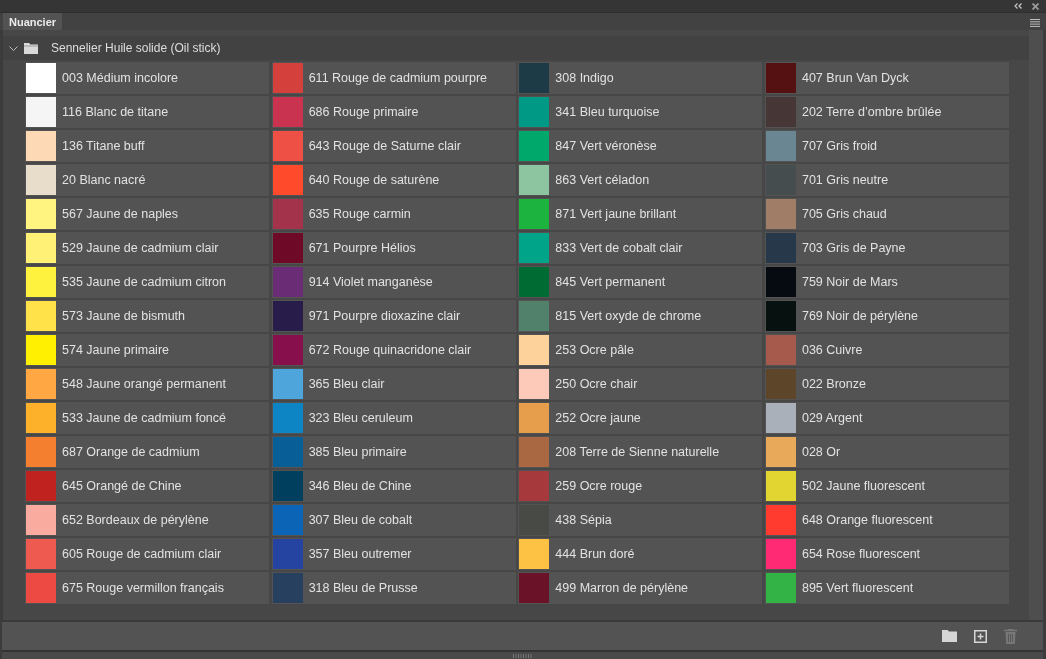 Image resolution: width=1046 pixels, height=659 pixels. Describe the element at coordinates (147, 112) in the screenshot. I see `swatch-item: 116 Blanc de titane` at that location.